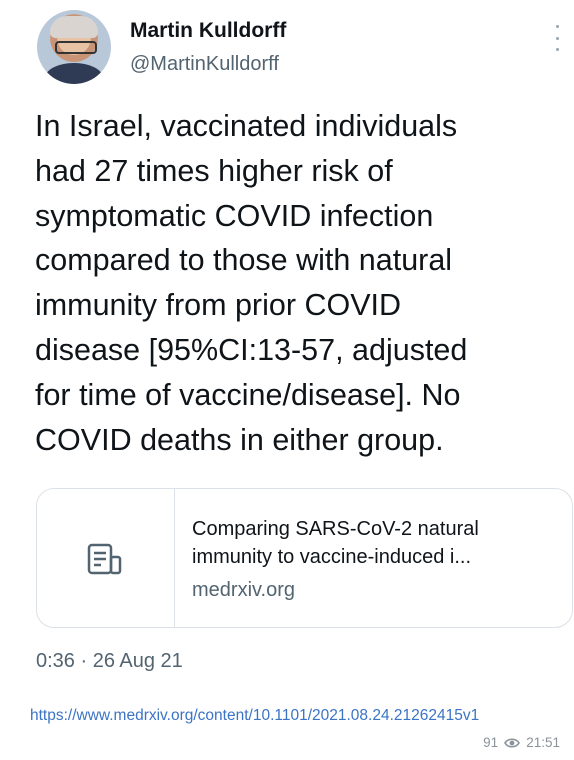  Describe the element at coordinates (521, 743) in the screenshot. I see `message-meta: 91 21:51` at that location.